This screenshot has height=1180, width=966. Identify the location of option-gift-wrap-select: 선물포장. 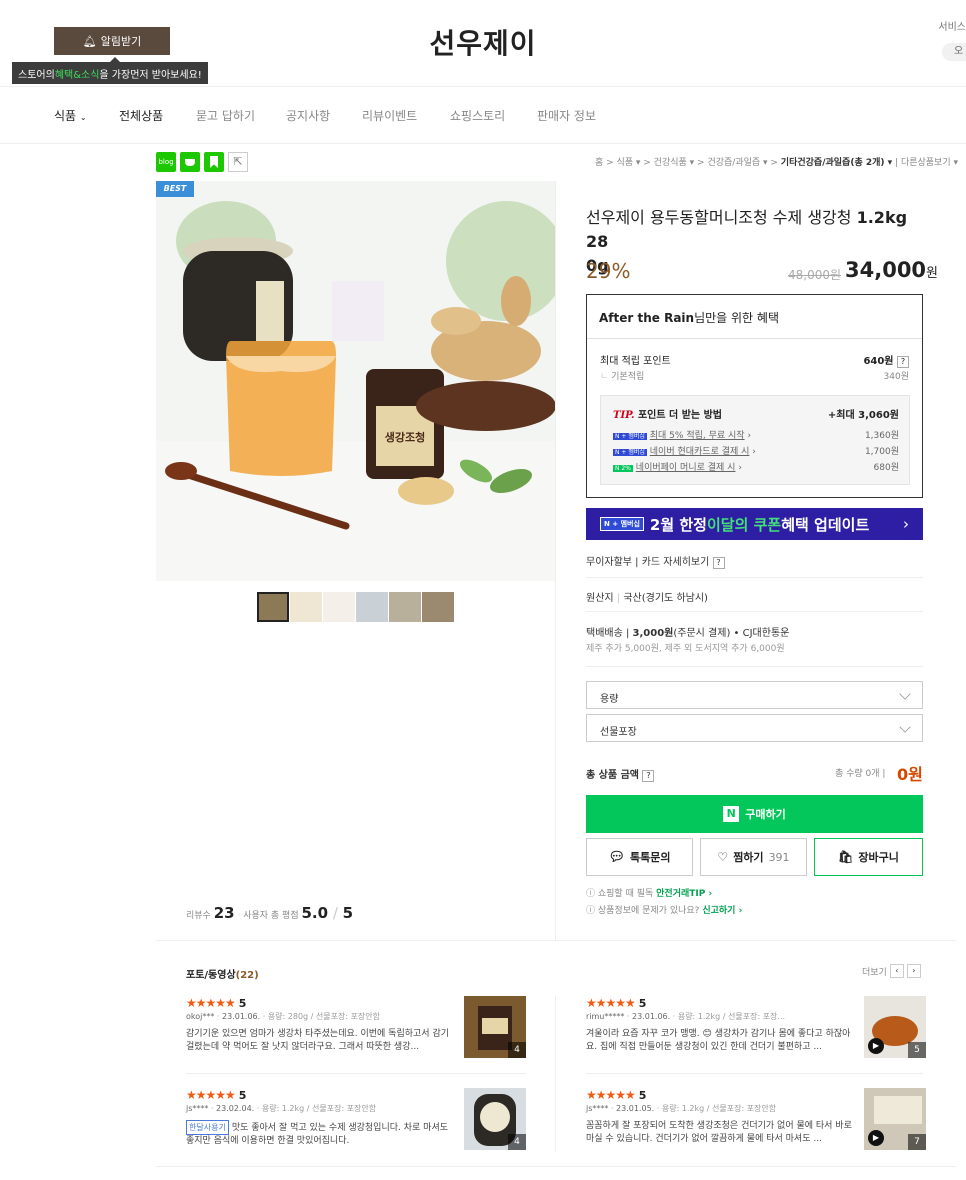
(754, 728).